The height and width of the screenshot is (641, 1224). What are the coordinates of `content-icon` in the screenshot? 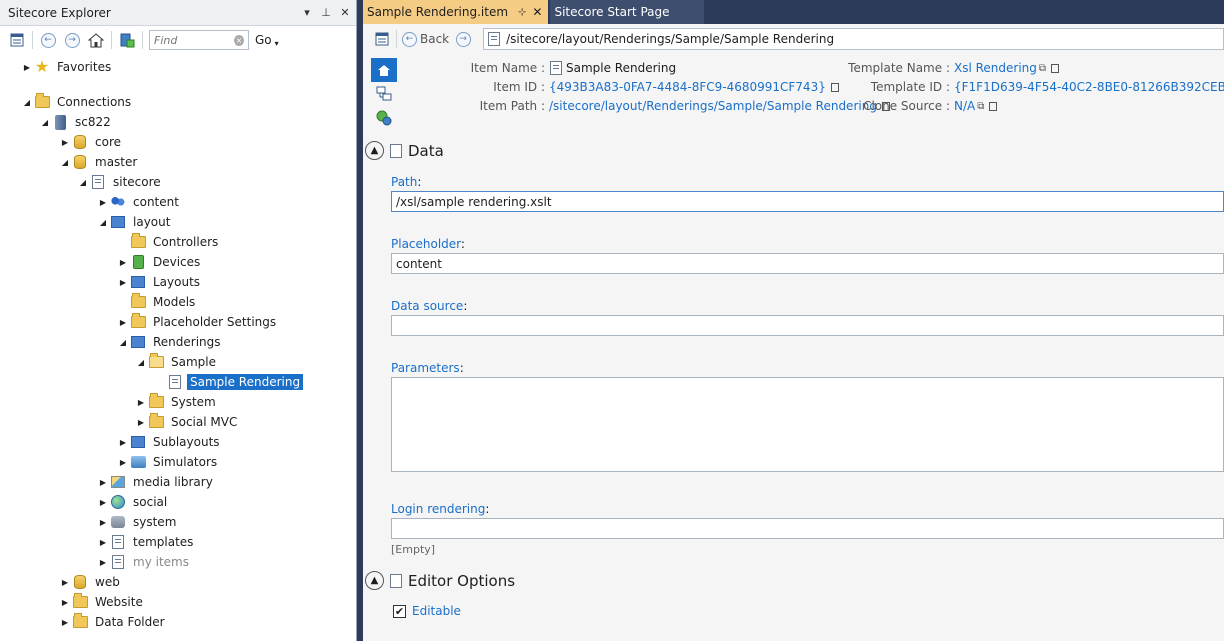 It's located at (118, 202).